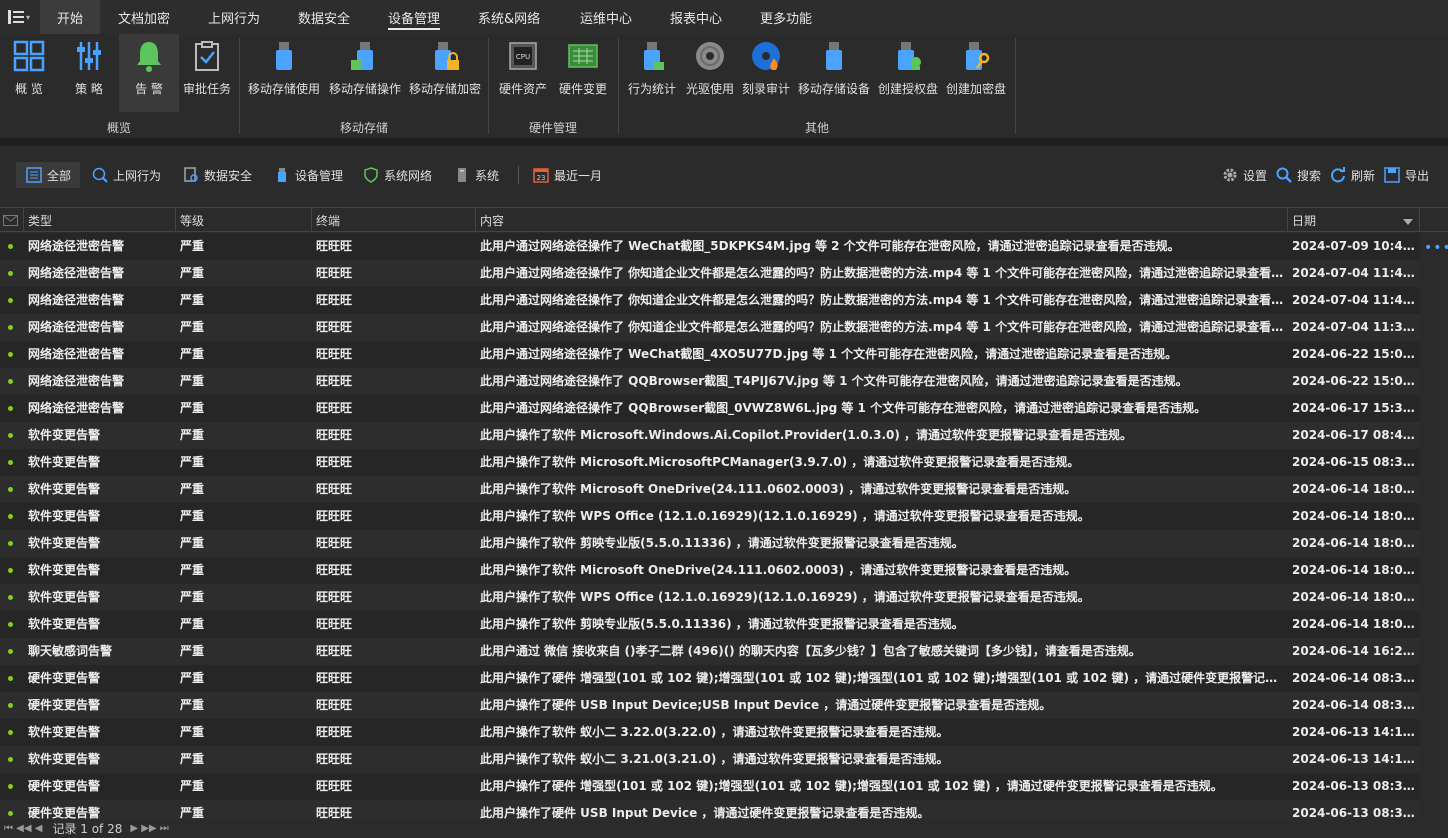 Image resolution: width=1448 pixels, height=838 pixels. What do you see at coordinates (70, 651) in the screenshot?
I see `cell-type: 聊天敏感词告警` at bounding box center [70, 651].